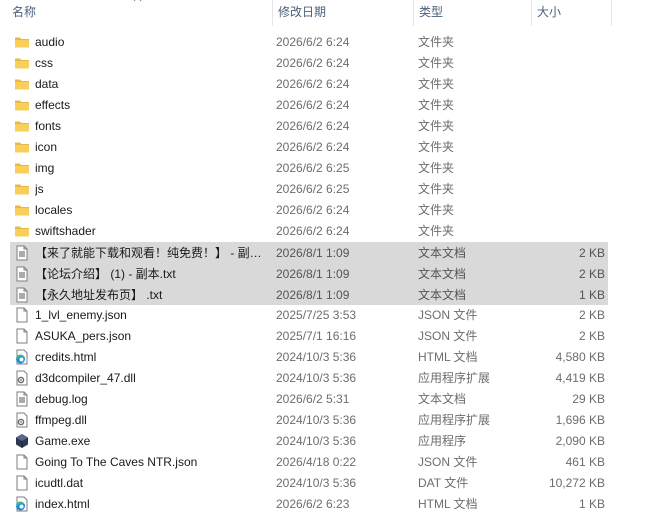 This screenshot has width=663, height=515. Describe the element at coordinates (139, 13) in the screenshot. I see `column-header-name: 名称` at that location.